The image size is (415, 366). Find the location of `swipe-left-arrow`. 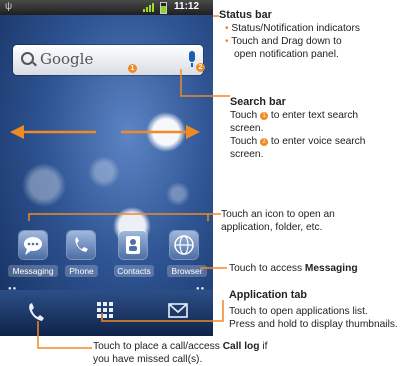

swipe-left-arrow is located at coordinates (53, 132).